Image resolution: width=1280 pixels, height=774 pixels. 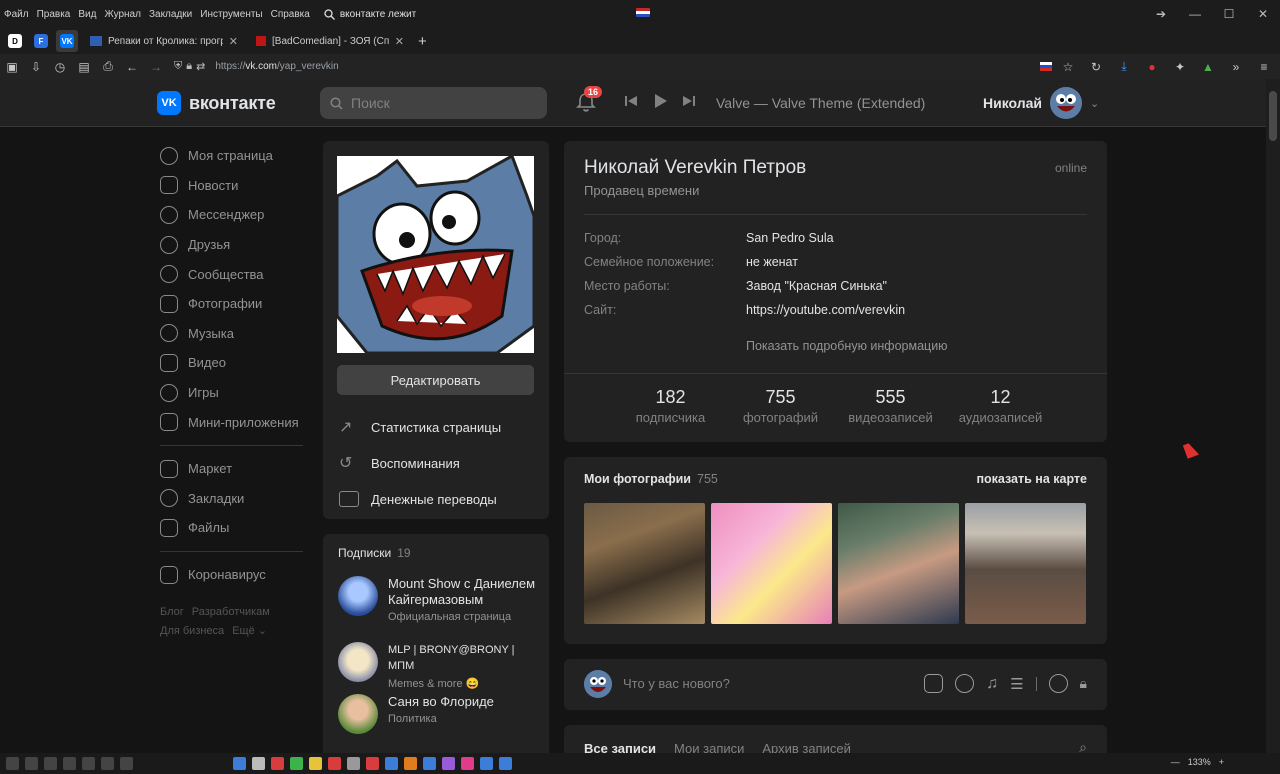 I want to click on sidebar-item-my-page: Моя страница, so click(x=232, y=156).